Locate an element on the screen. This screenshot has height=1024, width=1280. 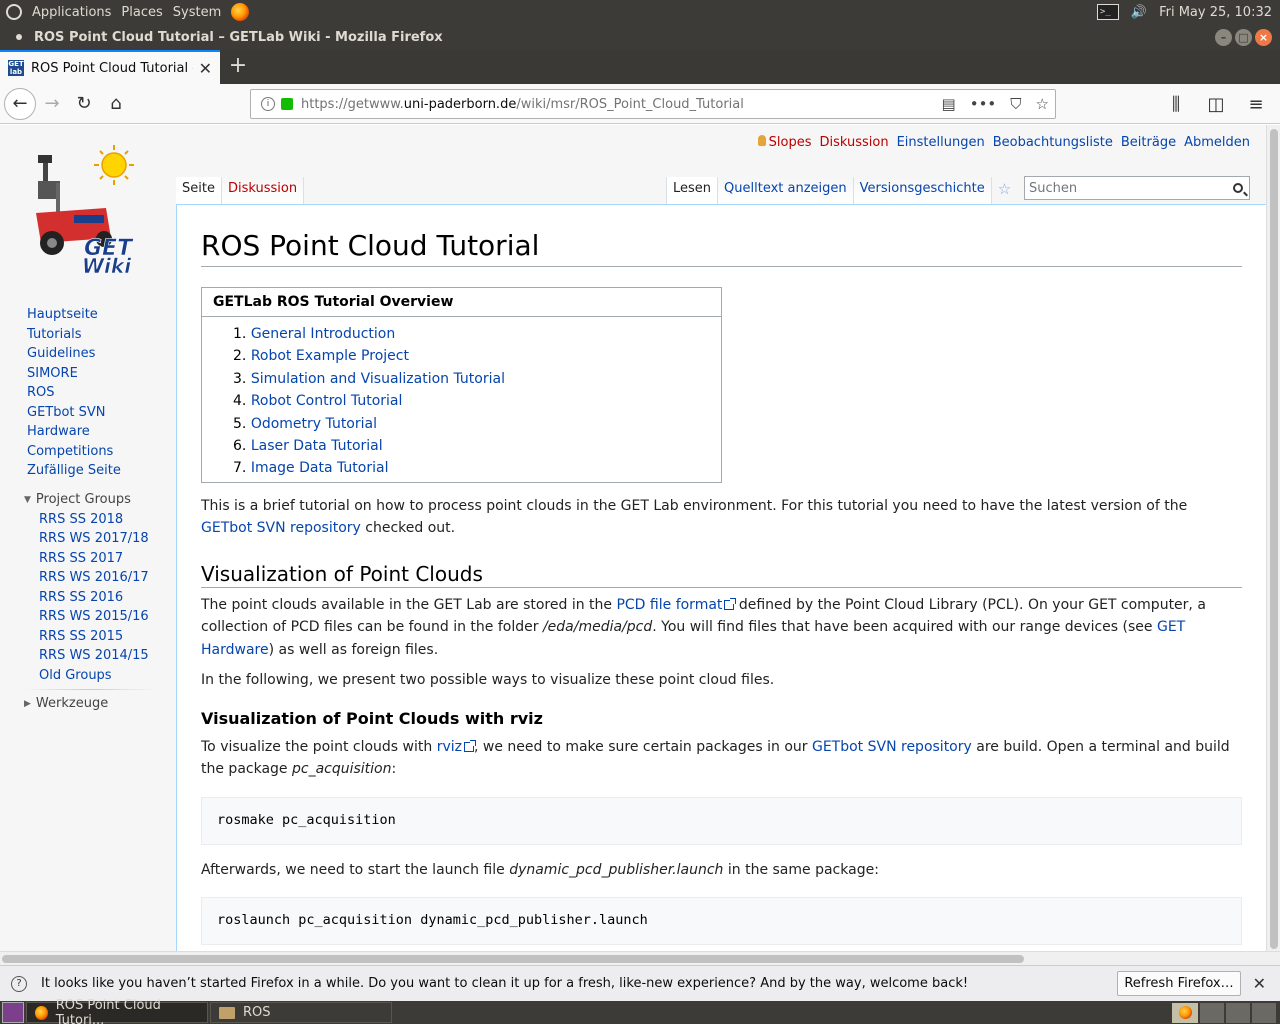
reader-view-icon: ▤ is located at coordinates (949, 104).